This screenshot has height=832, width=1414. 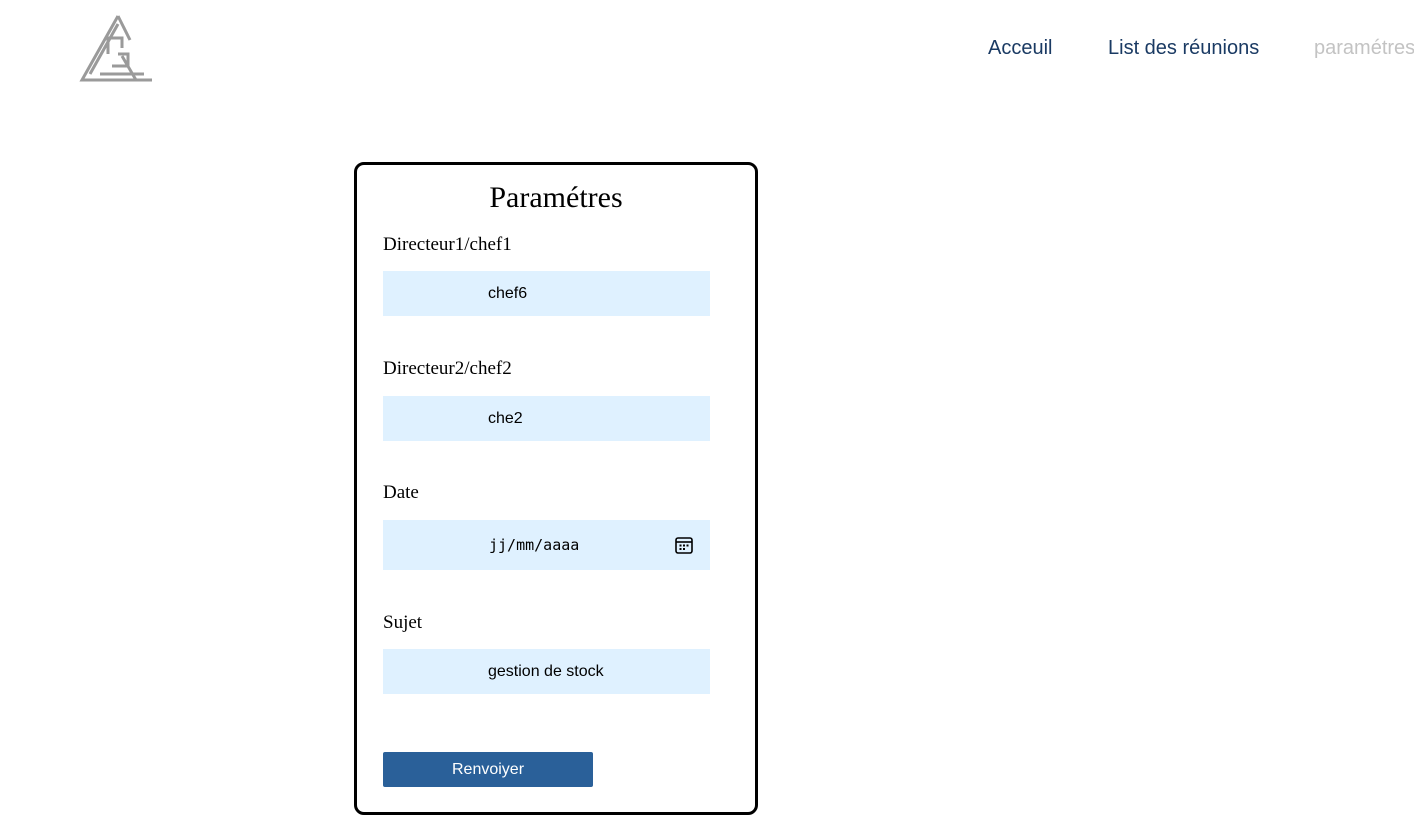 I want to click on date-placeholder: jj/mm/aaaa, so click(x=534, y=545).